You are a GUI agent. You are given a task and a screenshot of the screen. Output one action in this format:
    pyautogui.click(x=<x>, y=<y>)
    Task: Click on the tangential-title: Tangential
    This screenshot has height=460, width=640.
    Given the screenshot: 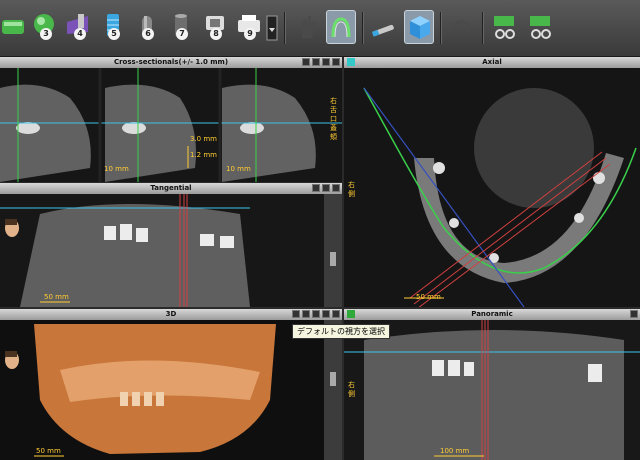 What is the action you would take?
    pyautogui.click(x=171, y=188)
    